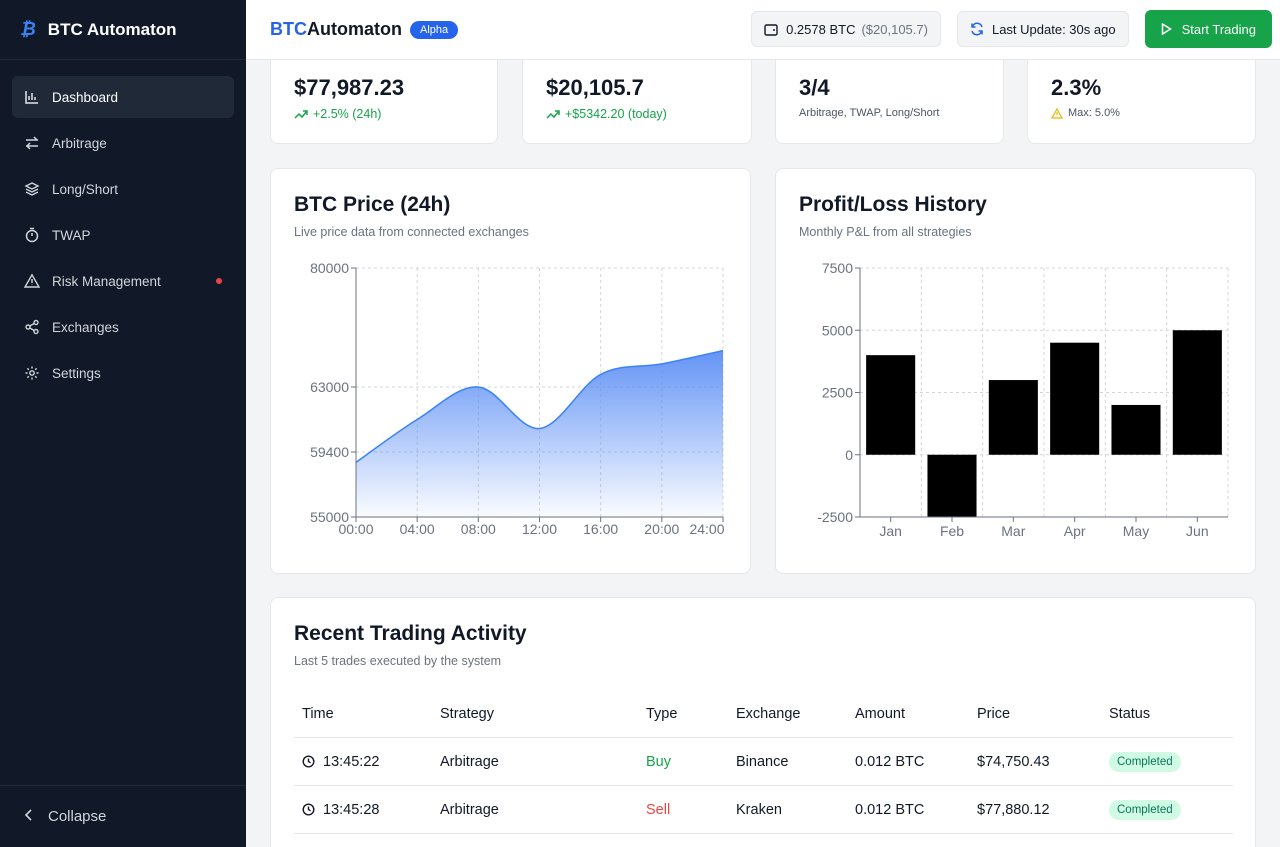 This screenshot has width=1280, height=847. What do you see at coordinates (367, 762) in the screenshot?
I see `cell-time: 13:45:22` at bounding box center [367, 762].